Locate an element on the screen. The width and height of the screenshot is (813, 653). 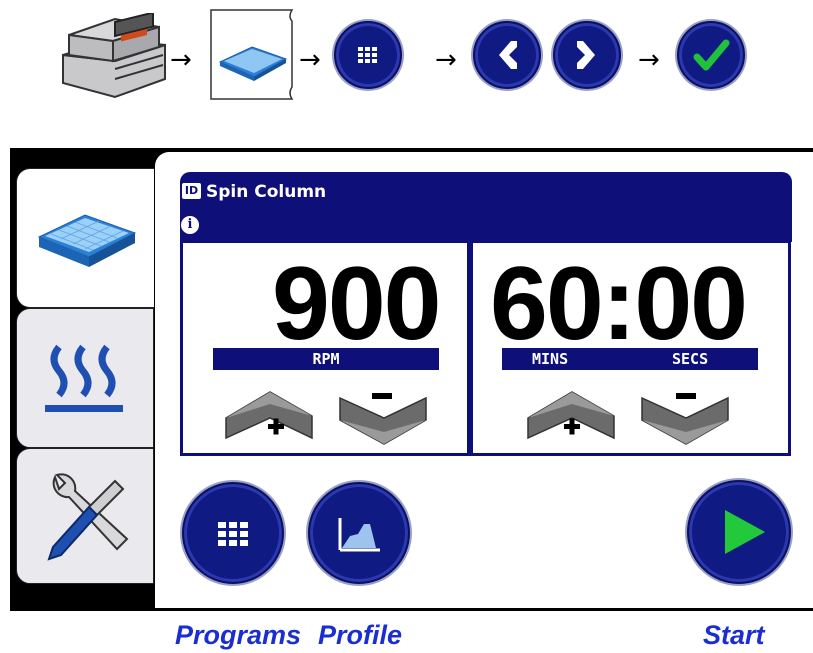
tools-icon is located at coordinates (88, 517).